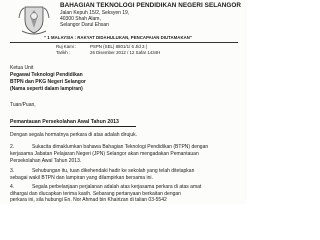 This screenshot has width=320, height=240. Describe the element at coordinates (48, 82) in the screenshot. I see `recipient-line-3: BTPN dan PKG Negeri Selangor` at that location.